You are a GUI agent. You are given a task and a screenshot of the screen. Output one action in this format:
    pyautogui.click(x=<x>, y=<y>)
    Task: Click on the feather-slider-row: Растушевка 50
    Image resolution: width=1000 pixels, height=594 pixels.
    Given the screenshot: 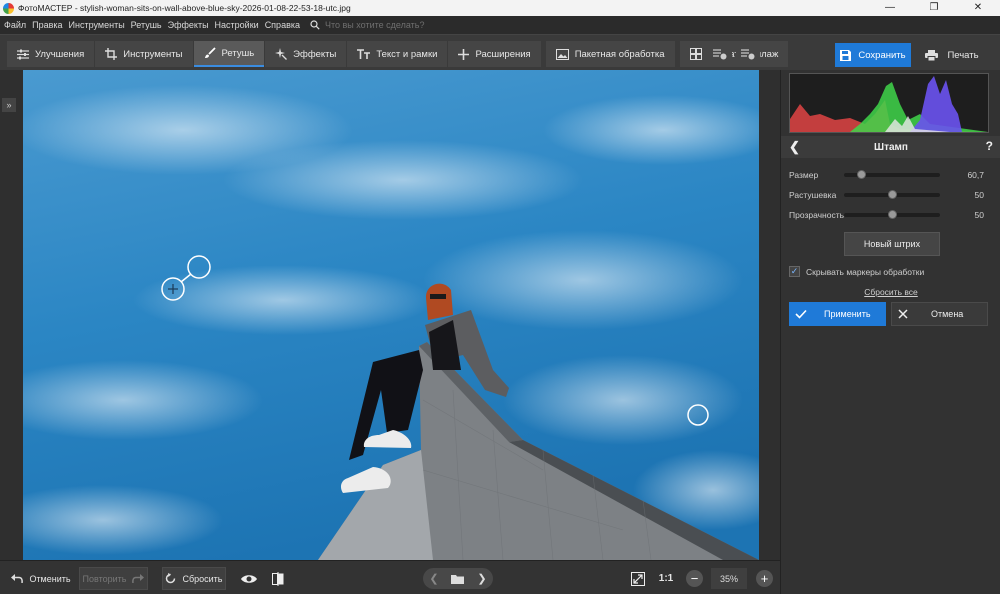 What is the action you would take?
    pyautogui.click(x=886, y=195)
    